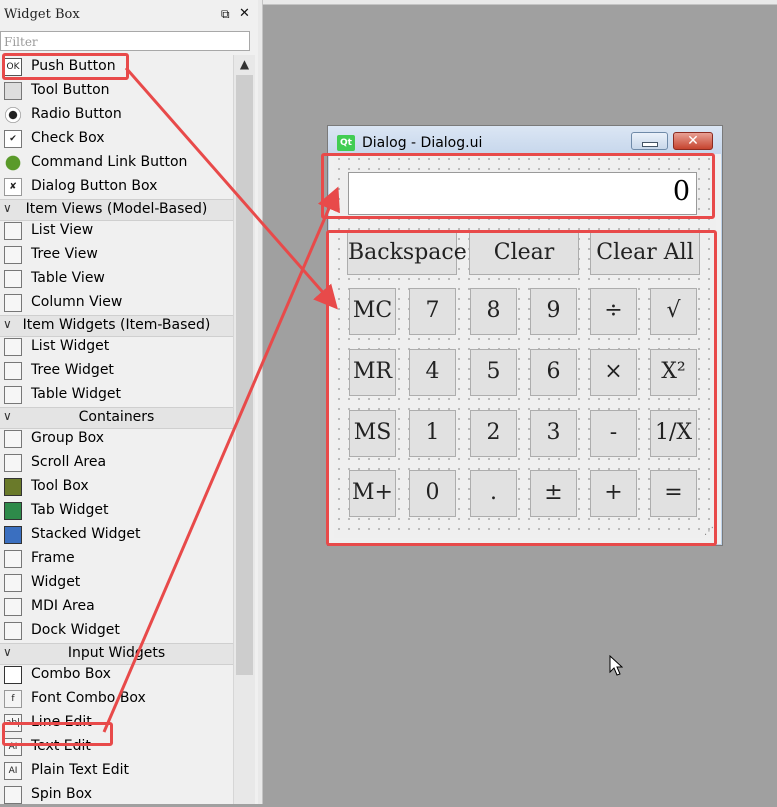 The height and width of the screenshot is (807, 777). What do you see at coordinates (13, 607) in the screenshot?
I see `mdi-area-icon` at bounding box center [13, 607].